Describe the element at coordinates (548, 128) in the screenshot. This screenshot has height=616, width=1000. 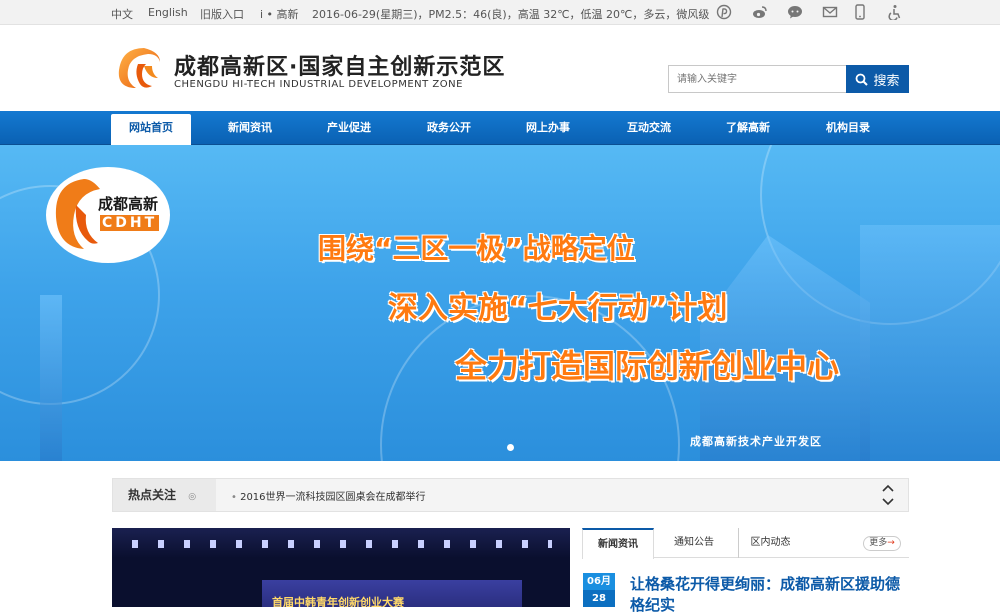
I see `nav-item-online-services: 网上办事` at that location.